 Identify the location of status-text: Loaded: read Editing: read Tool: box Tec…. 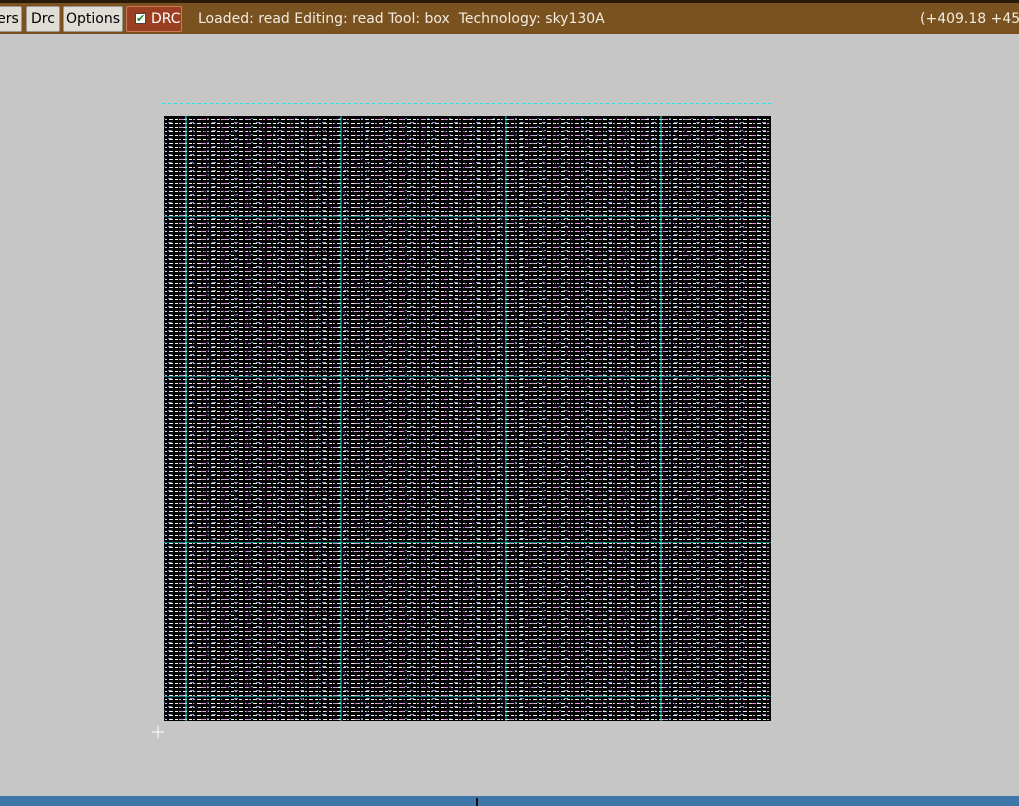
(401, 19).